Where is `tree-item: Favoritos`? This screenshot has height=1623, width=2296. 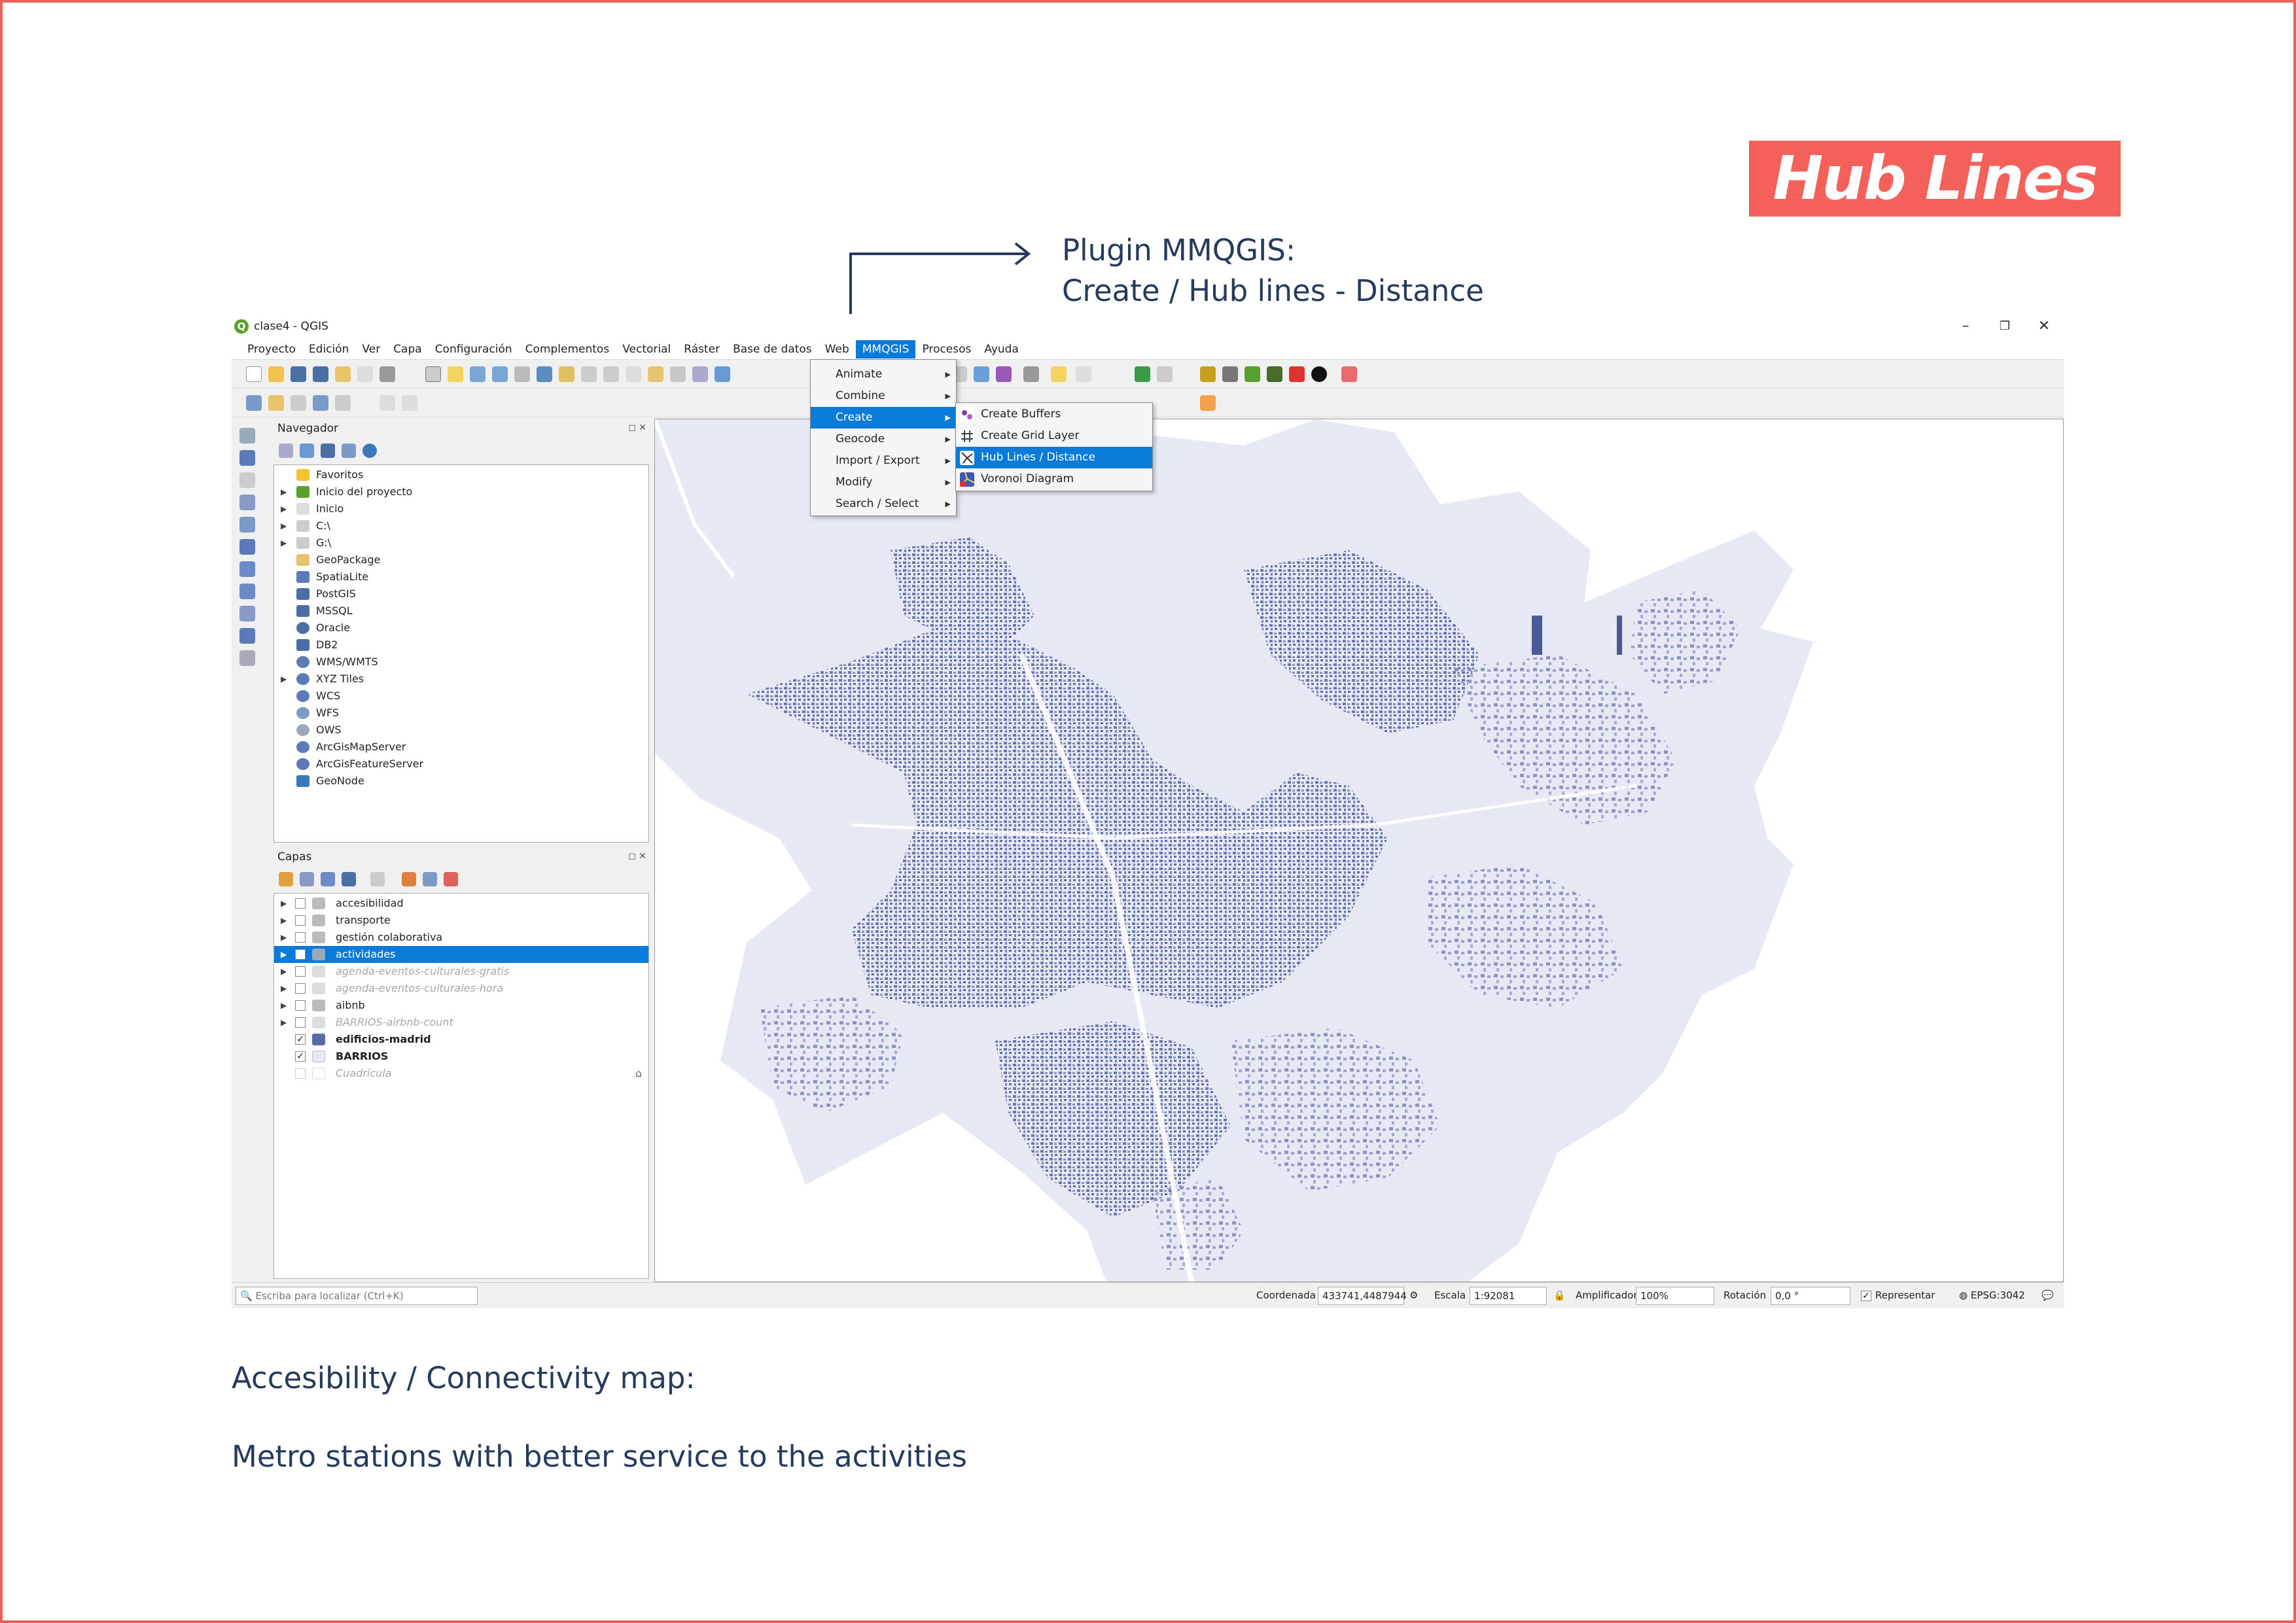
tree-item: Favoritos is located at coordinates (461, 475).